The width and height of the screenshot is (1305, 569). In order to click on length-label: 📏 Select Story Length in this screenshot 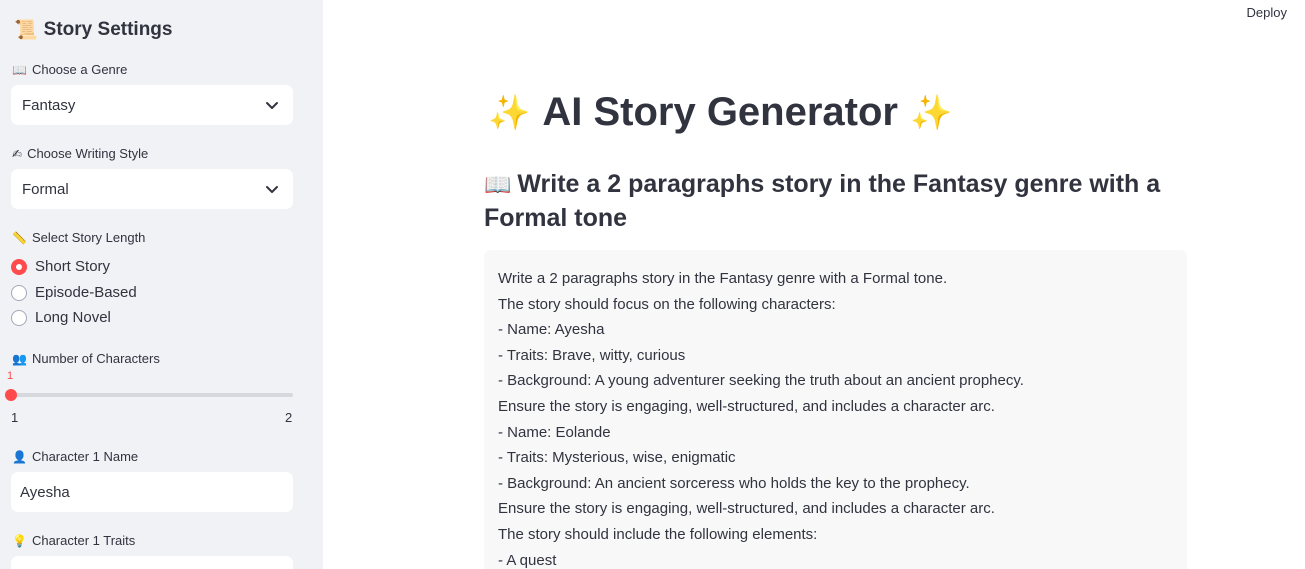, I will do `click(78, 237)`.